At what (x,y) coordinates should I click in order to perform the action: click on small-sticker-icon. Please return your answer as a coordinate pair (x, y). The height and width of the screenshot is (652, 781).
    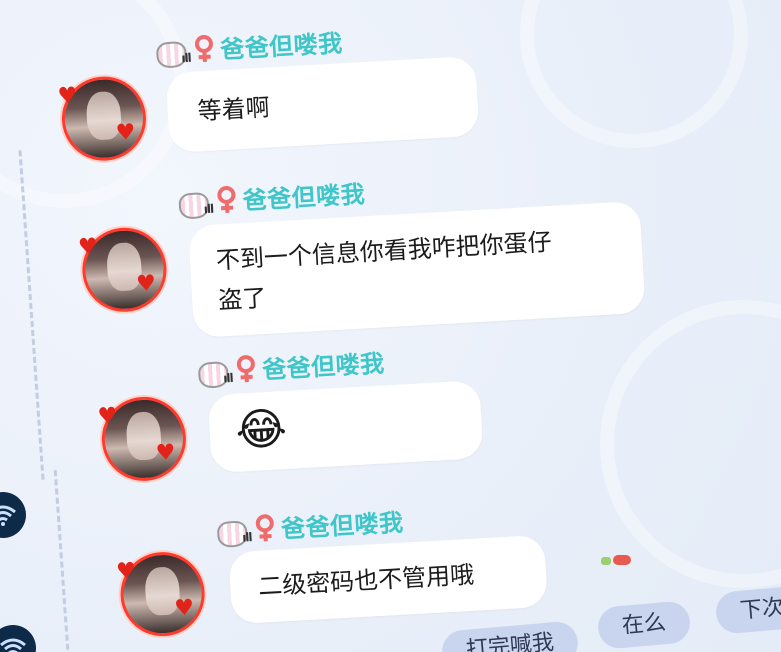
    Looking at the image, I should click on (617, 562).